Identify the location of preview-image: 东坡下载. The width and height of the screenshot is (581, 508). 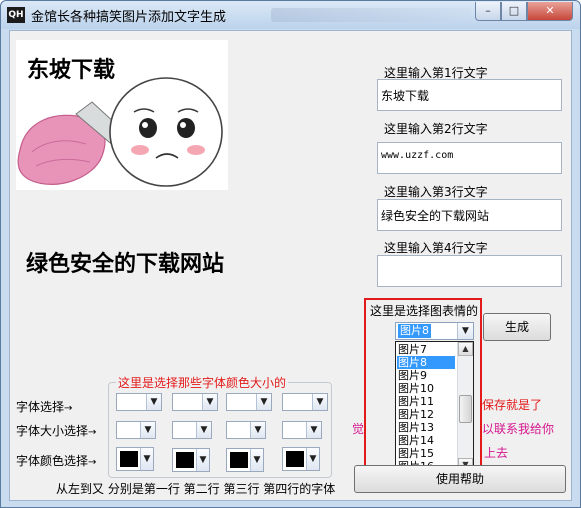
(122, 115).